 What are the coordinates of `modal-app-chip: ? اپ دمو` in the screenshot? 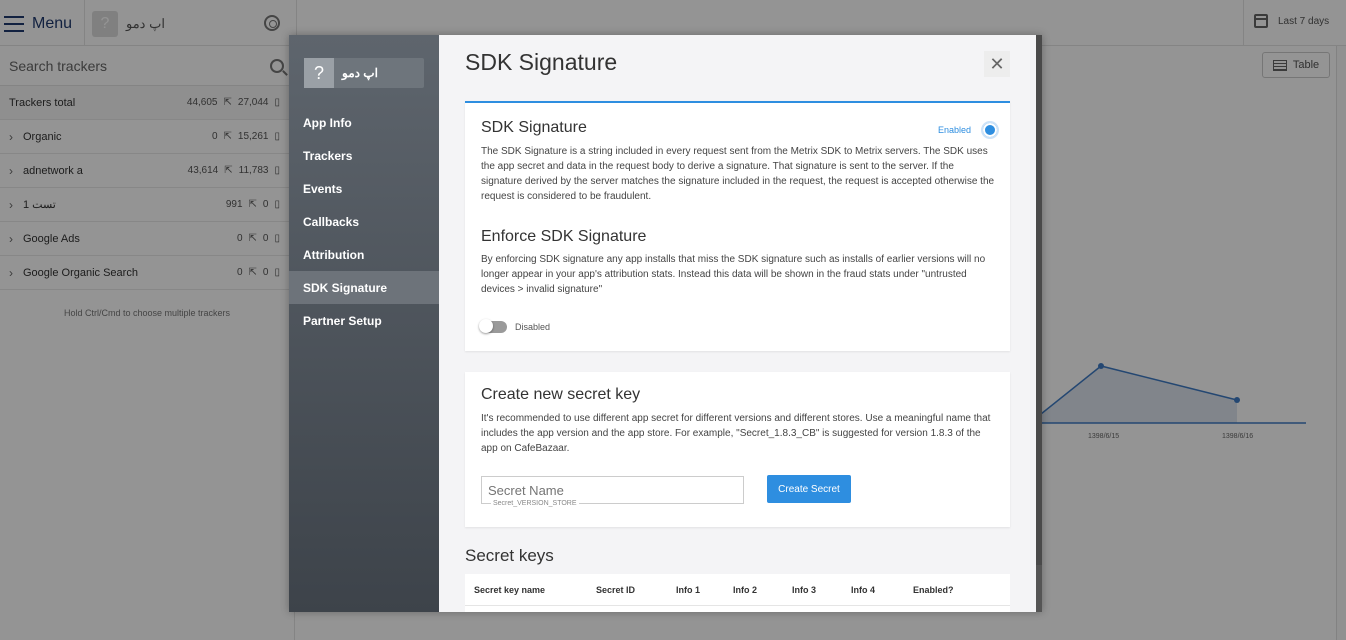 It's located at (364, 73).